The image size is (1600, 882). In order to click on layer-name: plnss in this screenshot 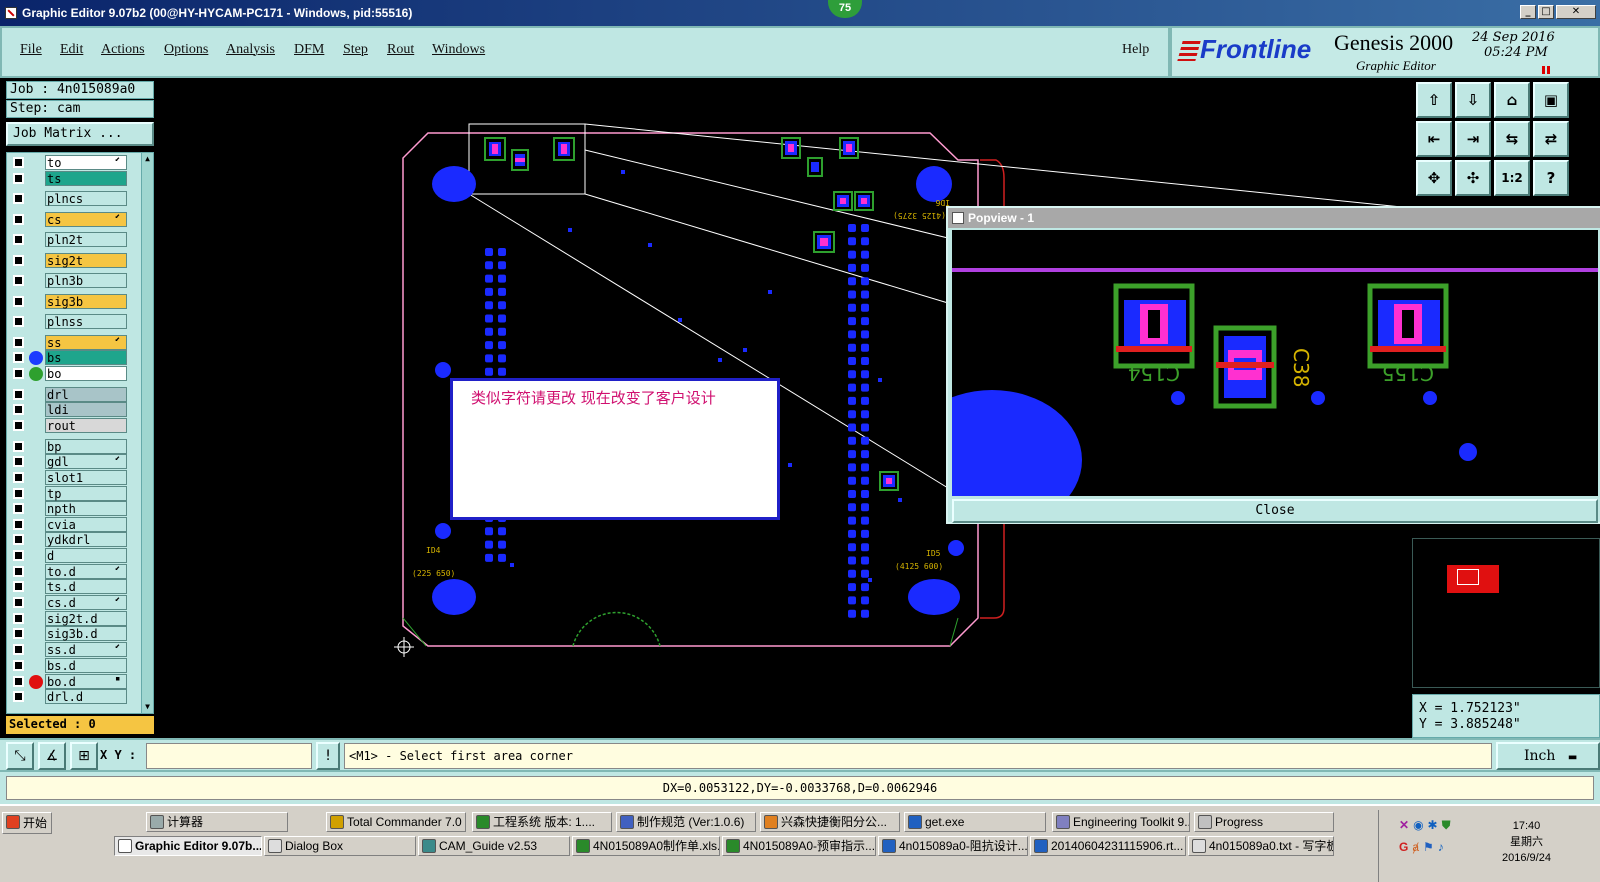, I will do `click(86, 321)`.